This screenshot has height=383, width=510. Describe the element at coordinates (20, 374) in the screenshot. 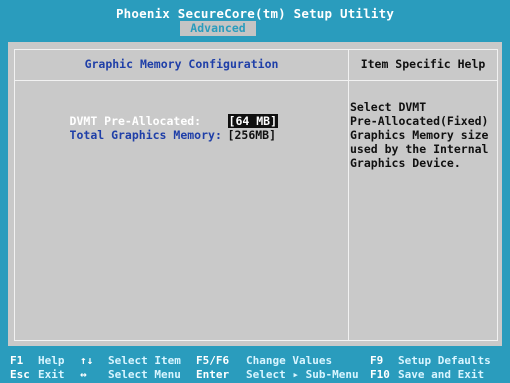

I see `key-esc: Esc` at that location.